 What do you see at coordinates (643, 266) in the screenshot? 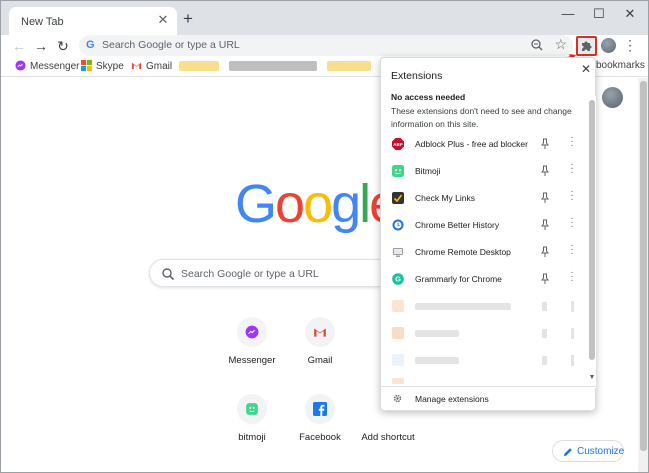
I see `page-scrollbar-thumb` at bounding box center [643, 266].